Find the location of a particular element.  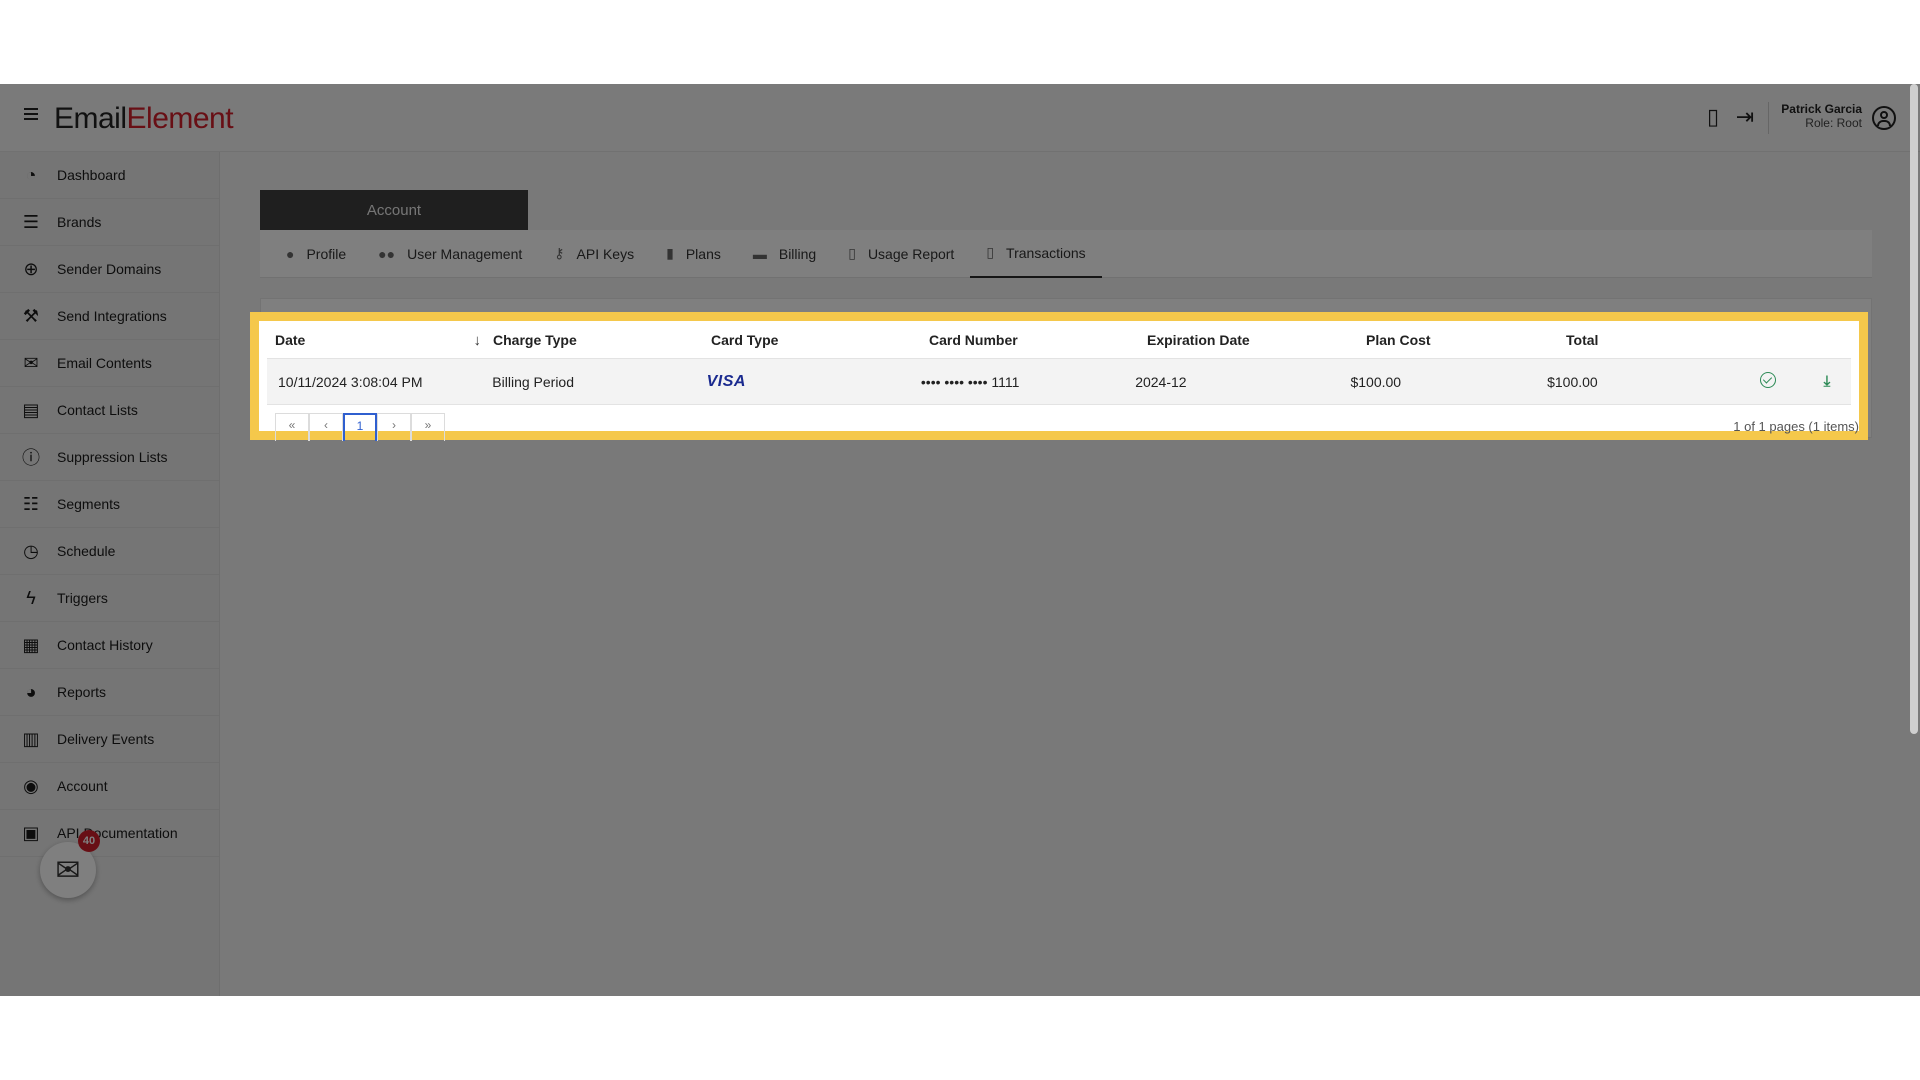

mail-icon: ✉ is located at coordinates (68, 870).